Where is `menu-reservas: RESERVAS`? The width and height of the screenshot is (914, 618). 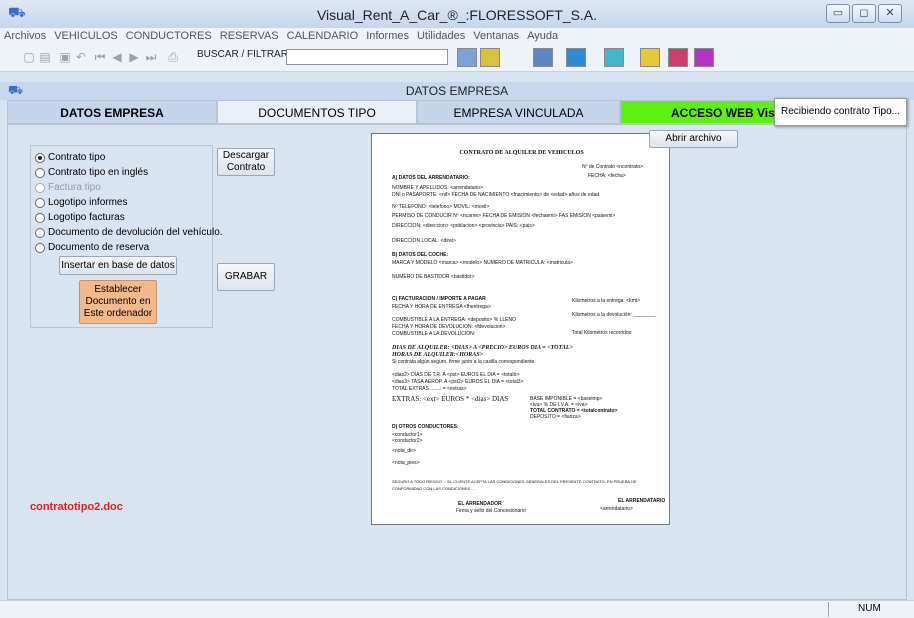
menu-reservas: RESERVAS is located at coordinates (249, 35).